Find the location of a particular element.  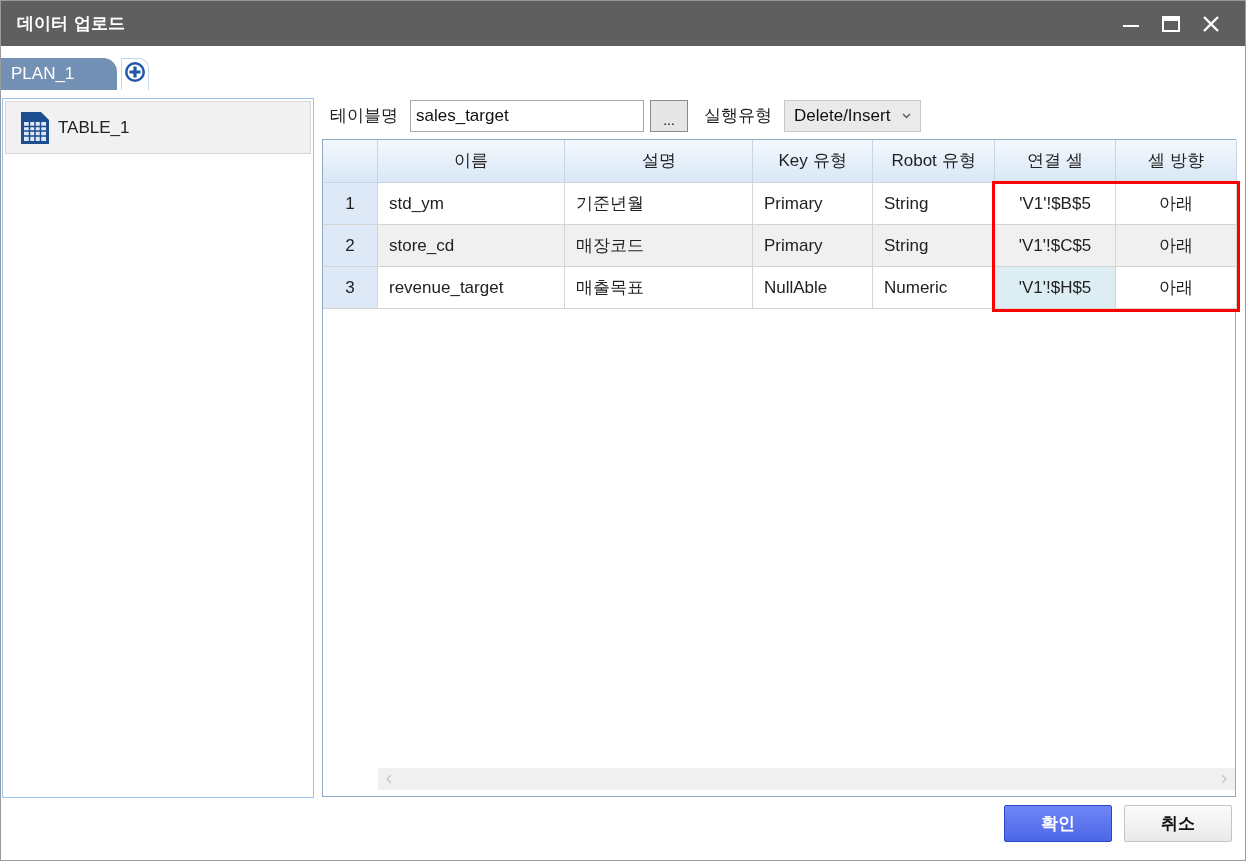

table-cell: store_cd is located at coordinates (471, 246).